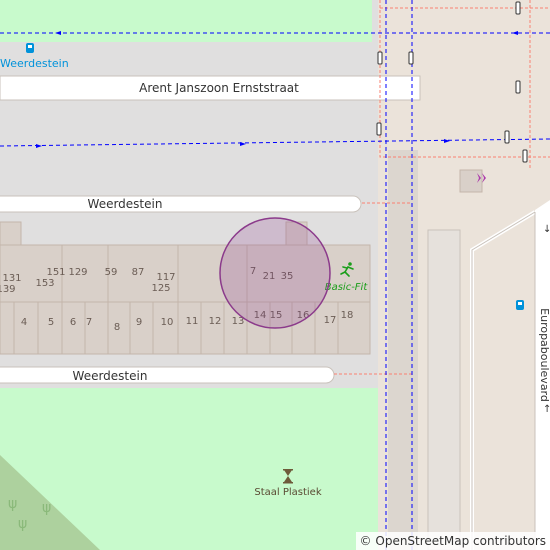  Describe the element at coordinates (544, 355) in the screenshot. I see `europaboulevard-label: Europaboulevard` at that location.